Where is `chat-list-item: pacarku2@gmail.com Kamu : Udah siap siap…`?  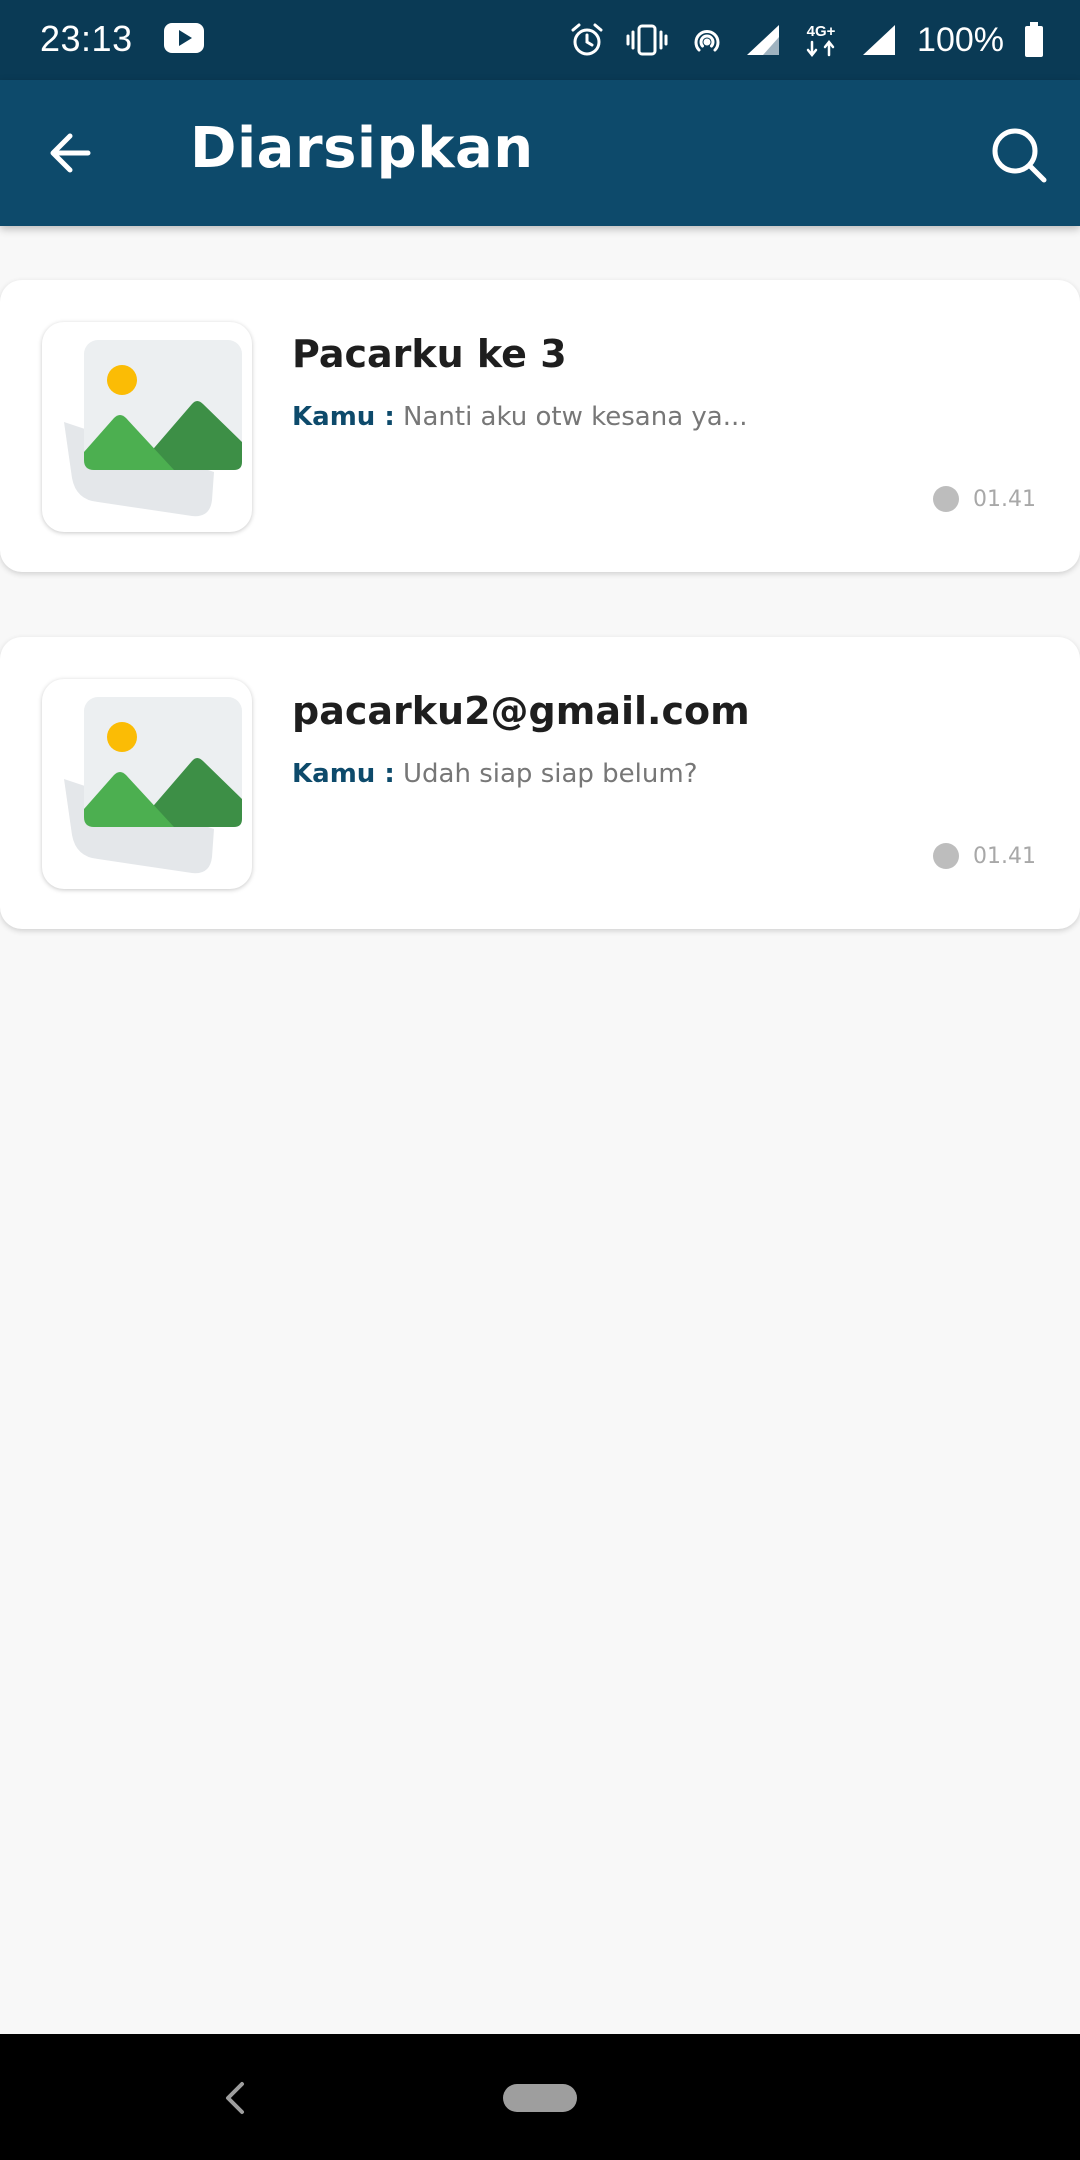 chat-list-item: pacarku2@gmail.com Kamu : Udah siap siap… is located at coordinates (540, 783).